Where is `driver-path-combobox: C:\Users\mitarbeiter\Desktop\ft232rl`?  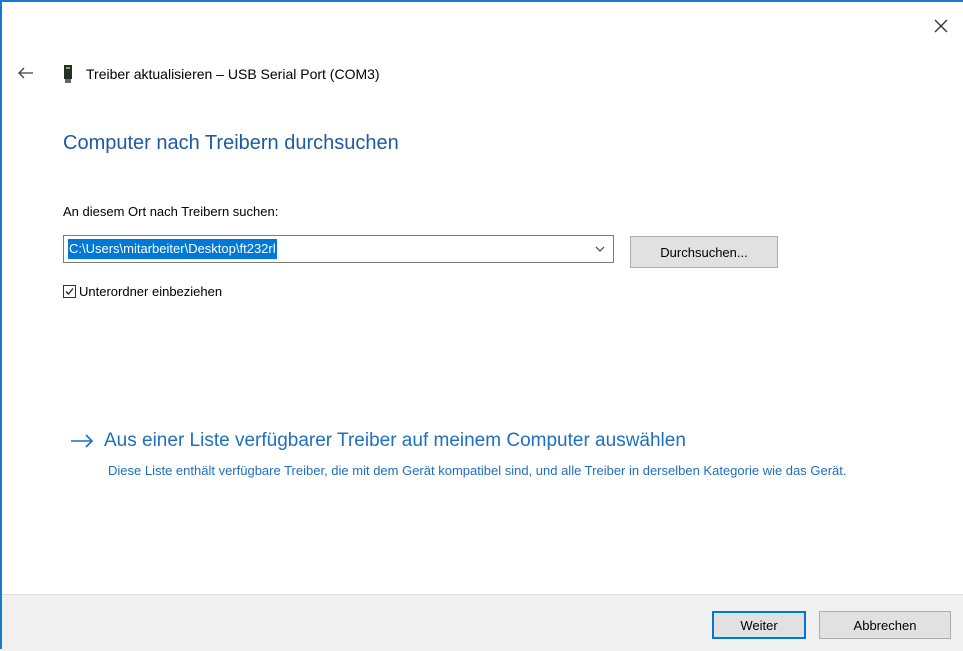 driver-path-combobox: C:\Users\mitarbeiter\Desktop\ft232rl is located at coordinates (338, 249).